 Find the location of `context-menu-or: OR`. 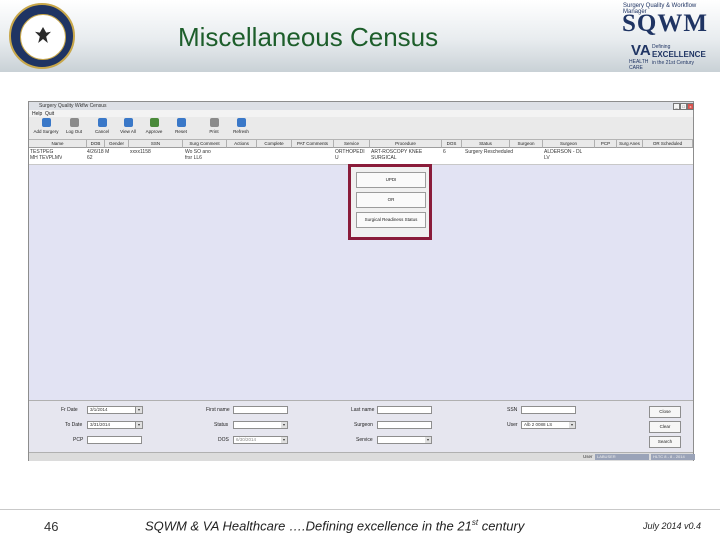

context-menu-or: OR is located at coordinates (391, 200).